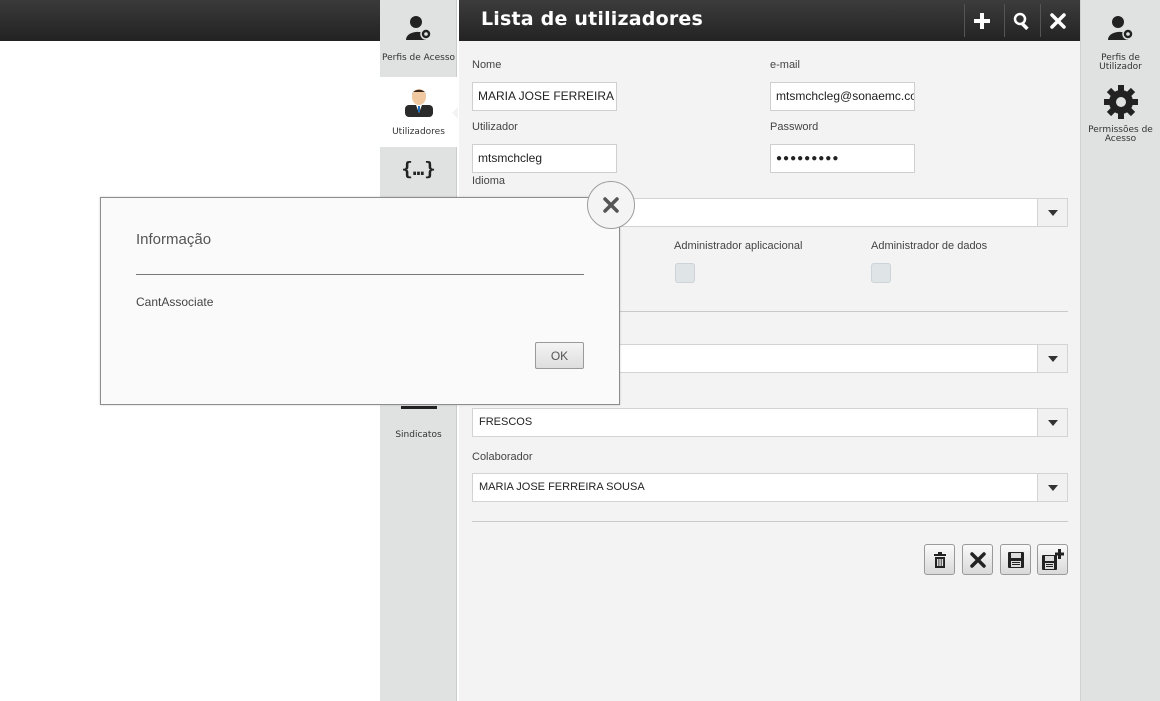 The image size is (1160, 701). Describe the element at coordinates (418, 44) in the screenshot. I see `nav-item-perfis-acesso: Perfis de Acesso` at that location.